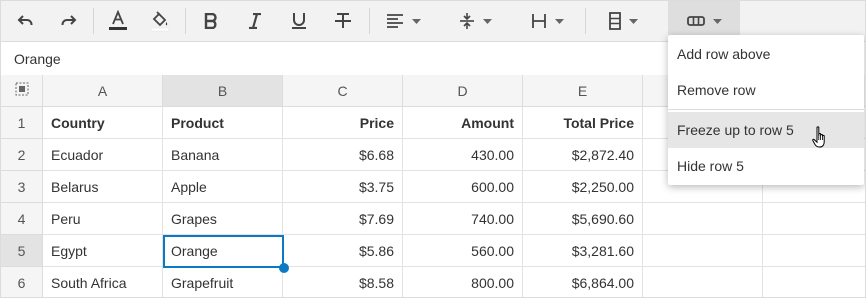 The image size is (866, 298). What do you see at coordinates (814, 251) in the screenshot?
I see `cell-g5` at bounding box center [814, 251].